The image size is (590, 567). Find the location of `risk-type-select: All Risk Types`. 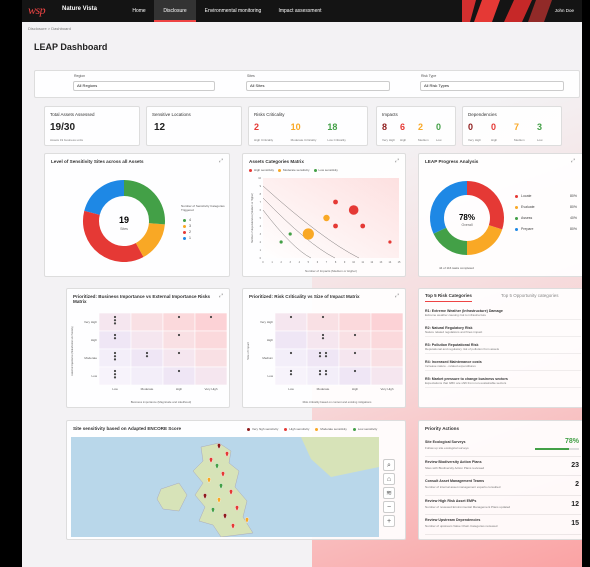

risk-type-select: All Risk Types is located at coordinates (492, 86).